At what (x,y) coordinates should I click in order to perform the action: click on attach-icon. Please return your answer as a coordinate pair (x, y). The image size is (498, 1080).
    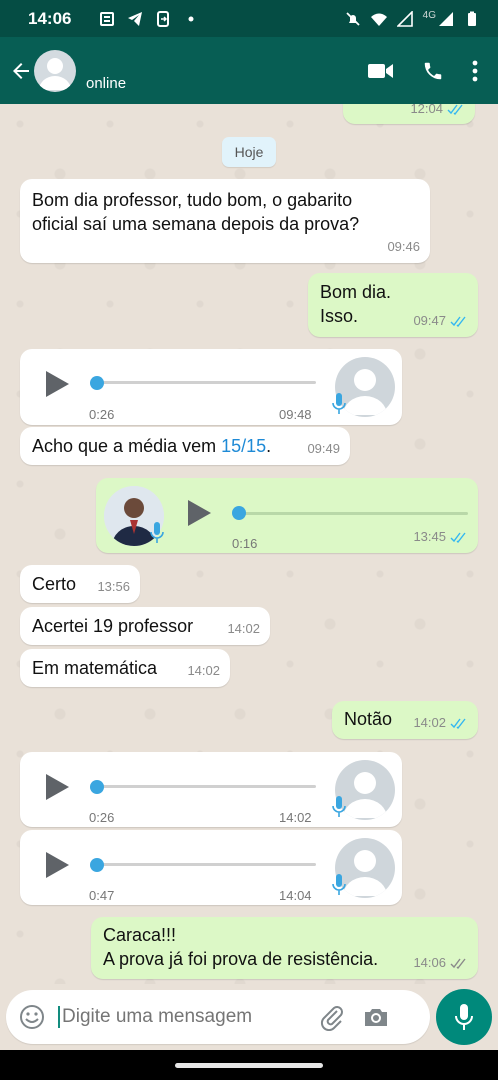
    Looking at the image, I should click on (332, 1017).